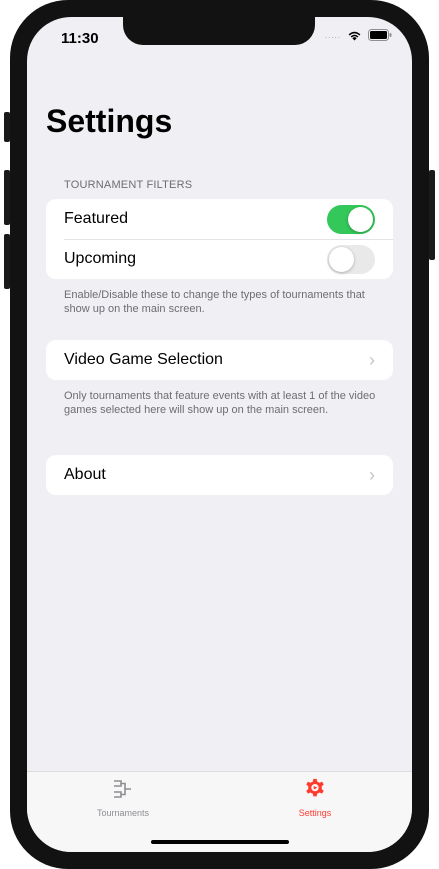 The width and height of the screenshot is (439, 869). I want to click on video-game-selection-group: Video Game Selection ›, so click(219, 360).